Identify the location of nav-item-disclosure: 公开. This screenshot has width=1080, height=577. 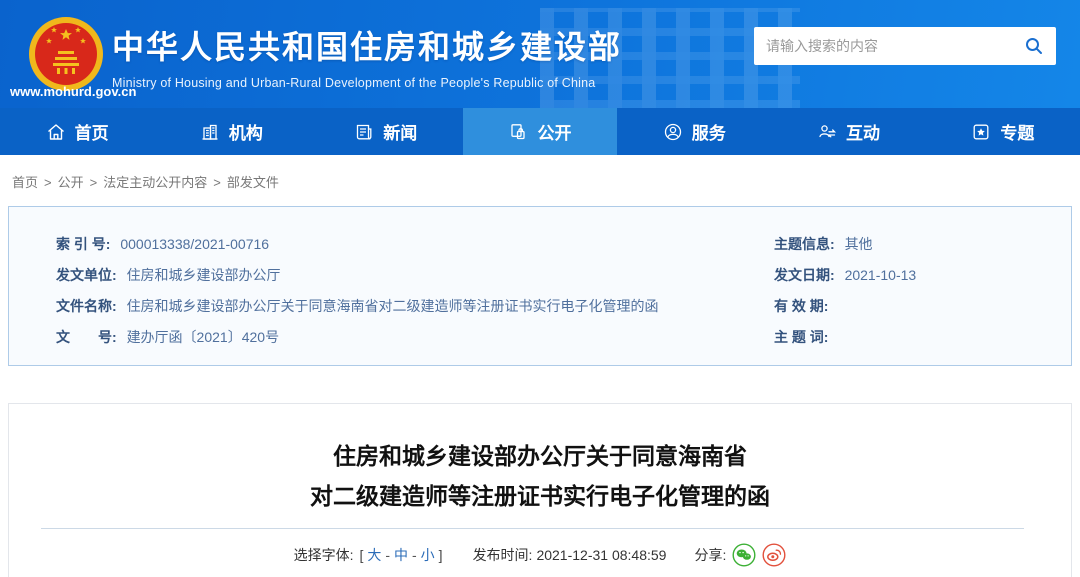
(540, 131).